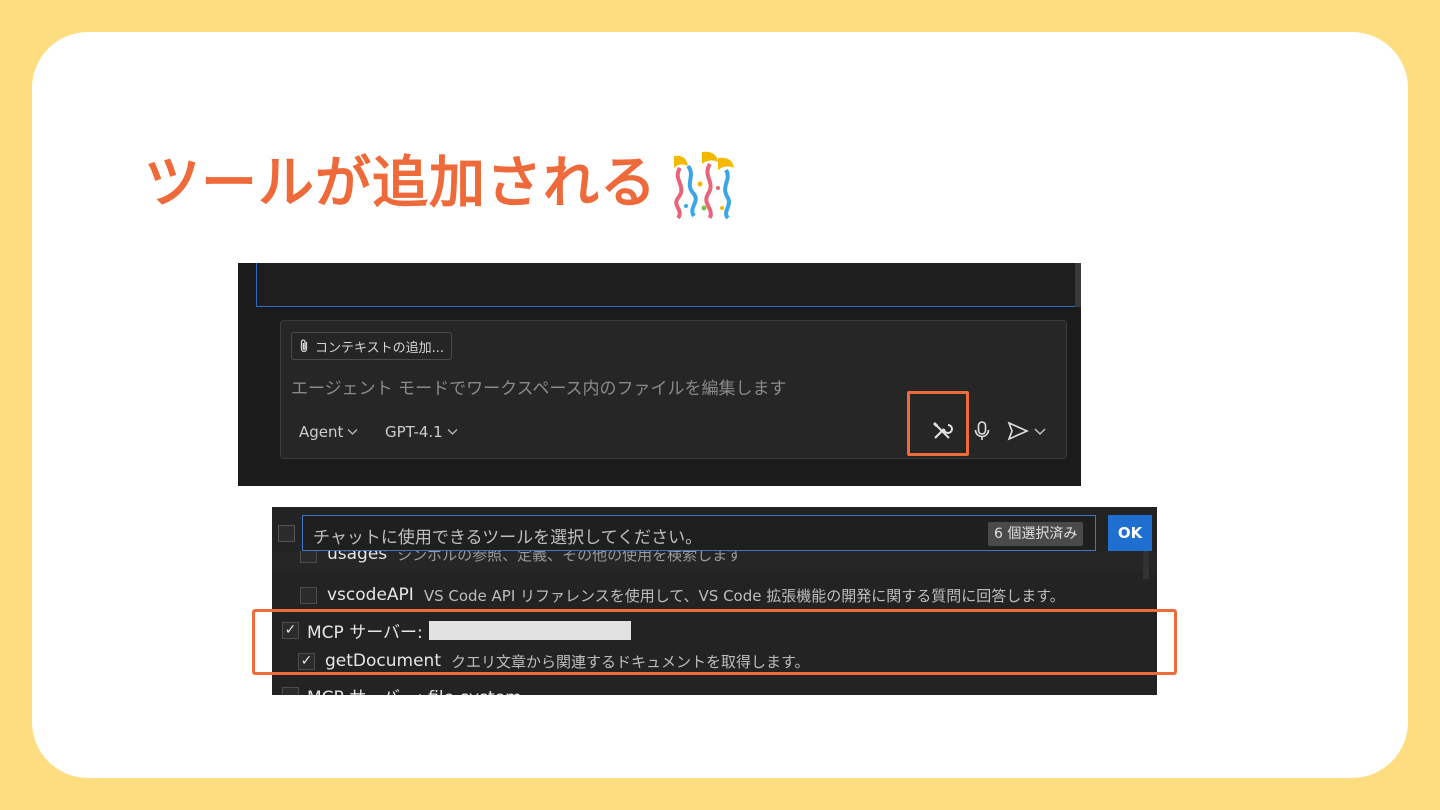 The image size is (1440, 810). What do you see at coordinates (666, 285) in the screenshot?
I see `chat-history-pane` at bounding box center [666, 285].